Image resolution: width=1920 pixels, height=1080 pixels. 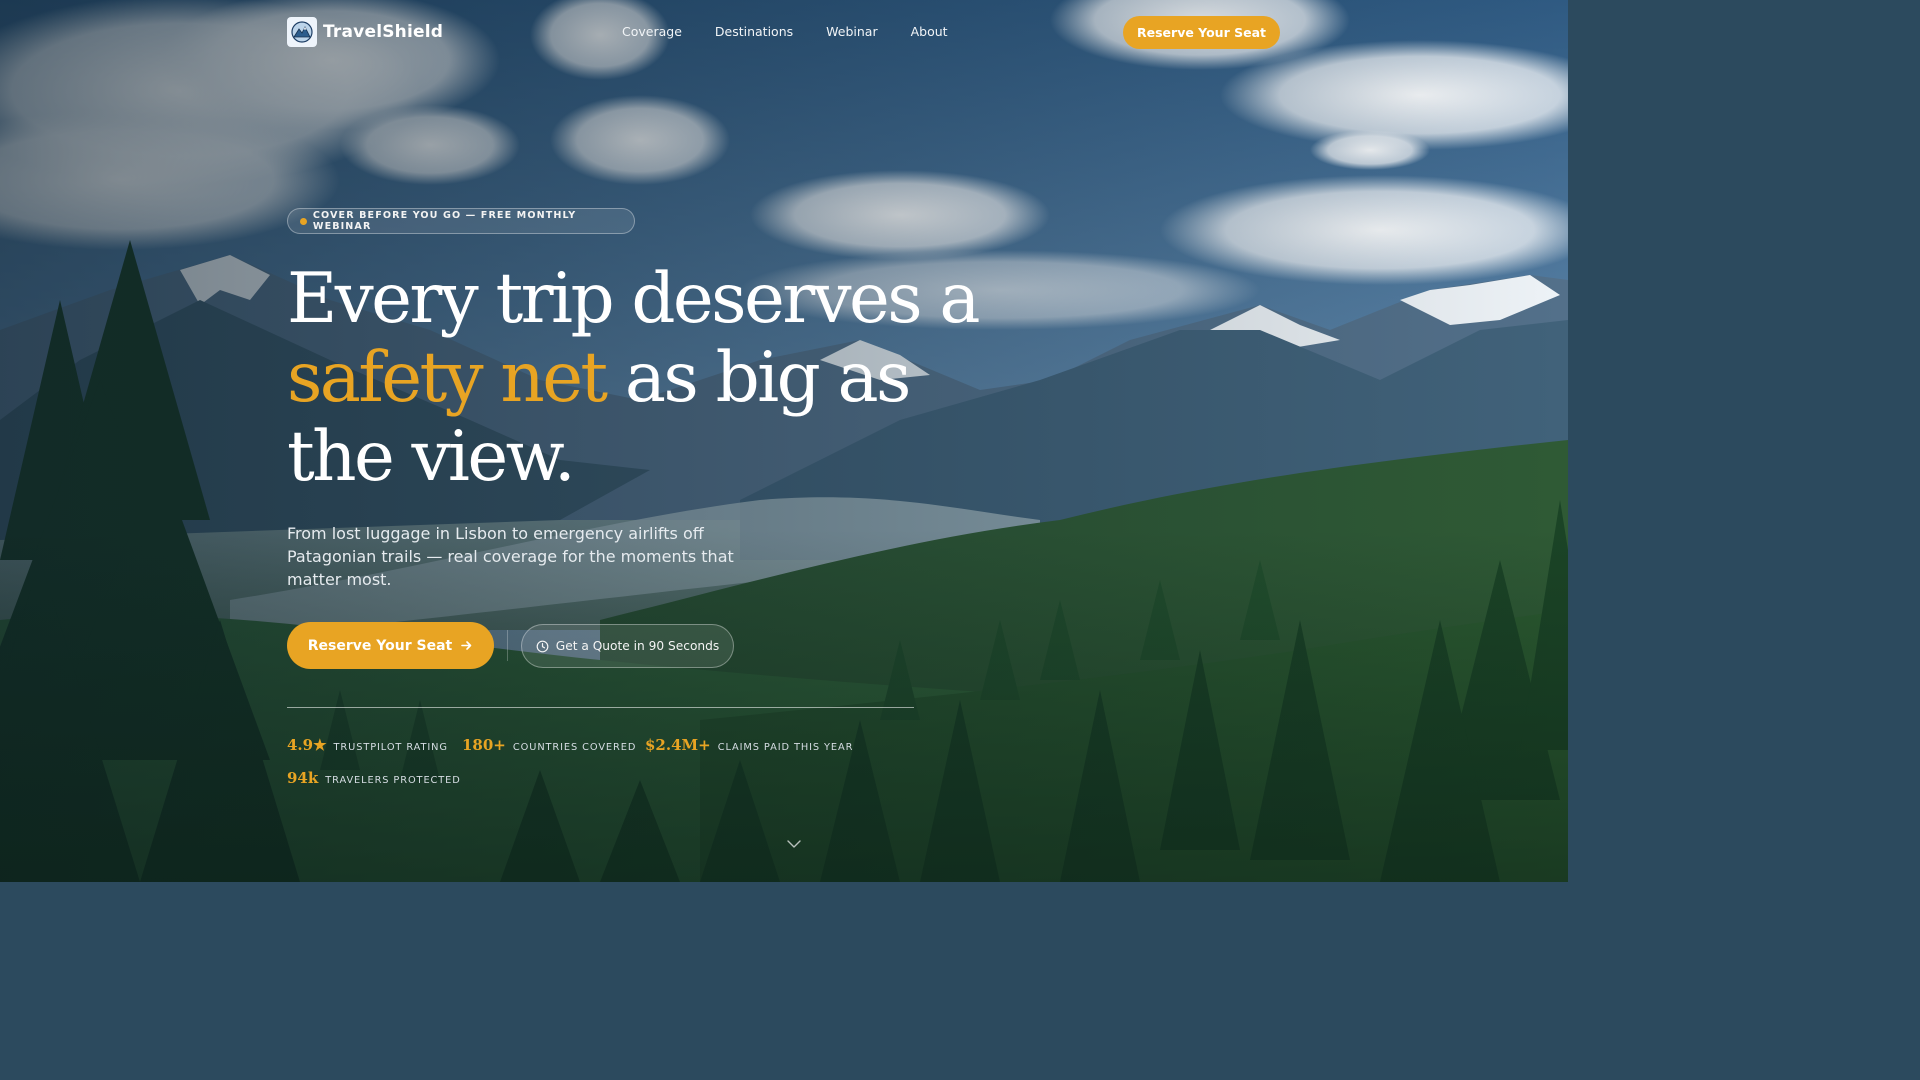 What do you see at coordinates (633, 299) in the screenshot?
I see `headline-text-start: Every trip deserves a` at bounding box center [633, 299].